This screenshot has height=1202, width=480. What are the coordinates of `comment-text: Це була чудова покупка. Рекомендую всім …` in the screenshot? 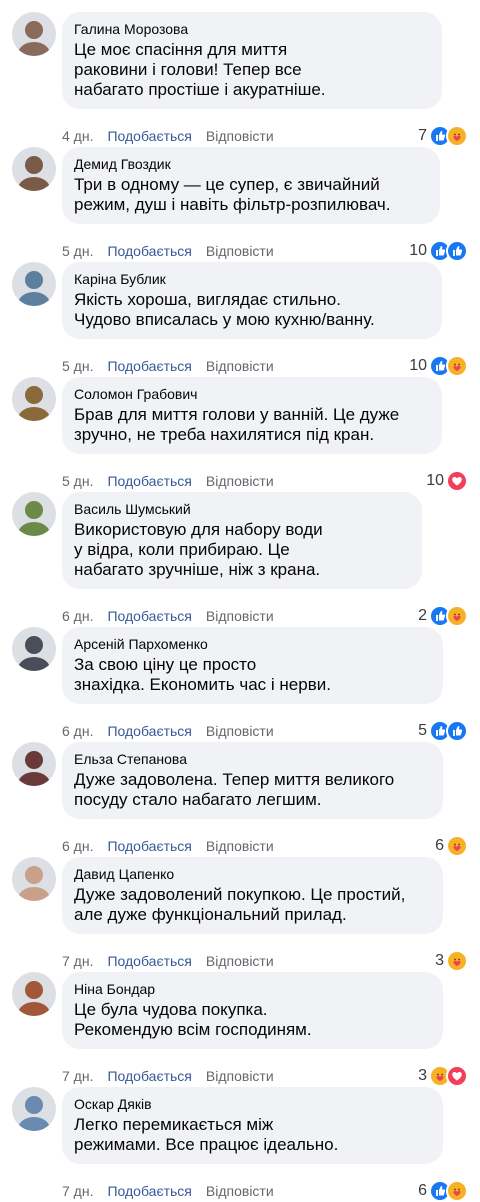 It's located at (193, 1019).